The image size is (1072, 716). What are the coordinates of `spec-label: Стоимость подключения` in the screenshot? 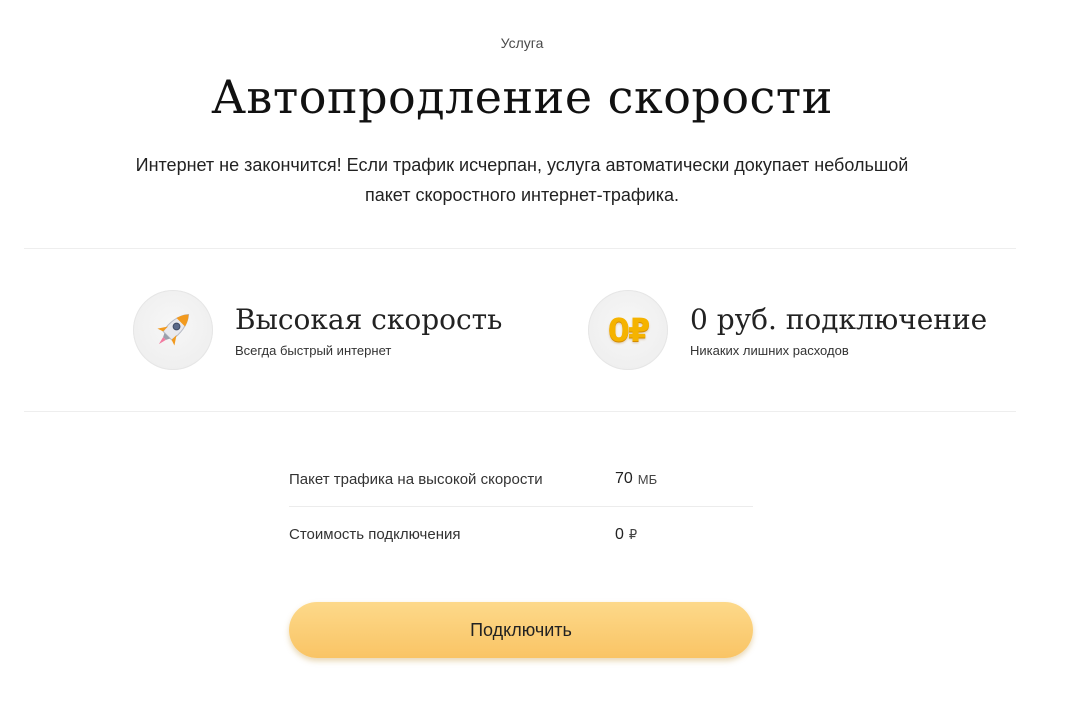 It's located at (375, 534).